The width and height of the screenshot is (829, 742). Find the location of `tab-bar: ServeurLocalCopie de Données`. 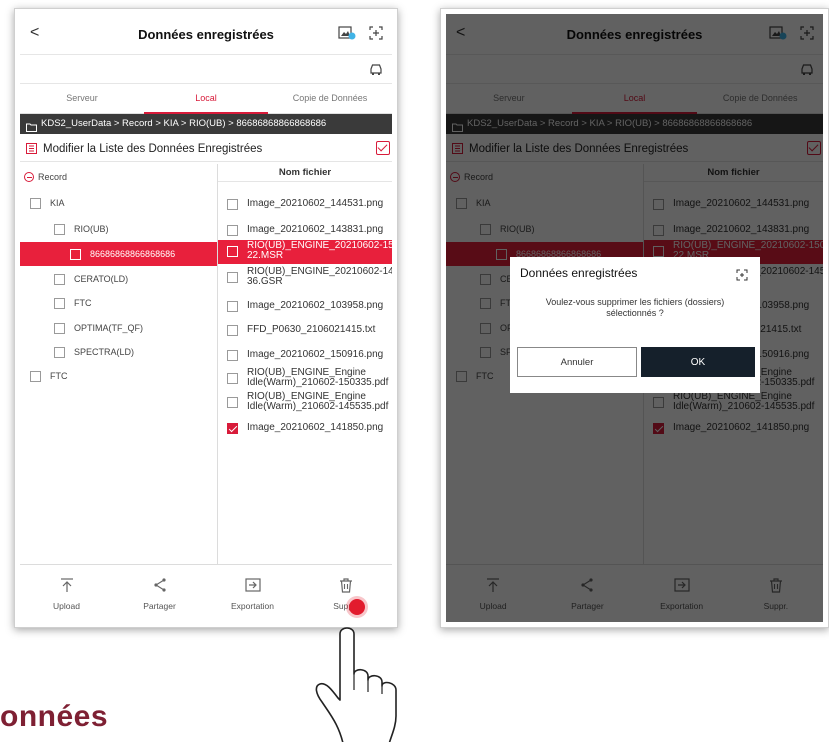

tab-bar: ServeurLocalCopie de Données is located at coordinates (206, 99).